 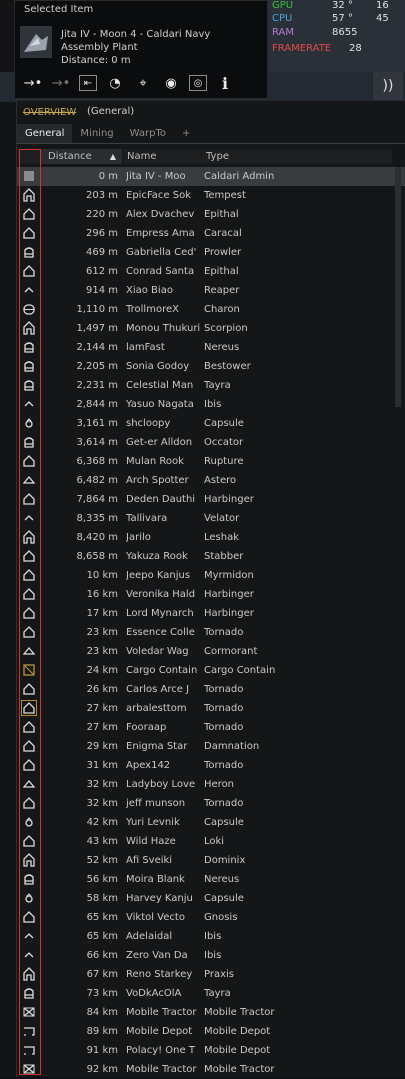 I want to click on table-row: 0 m Jita IV - Moo Caldari Admin, so click(x=211, y=176).